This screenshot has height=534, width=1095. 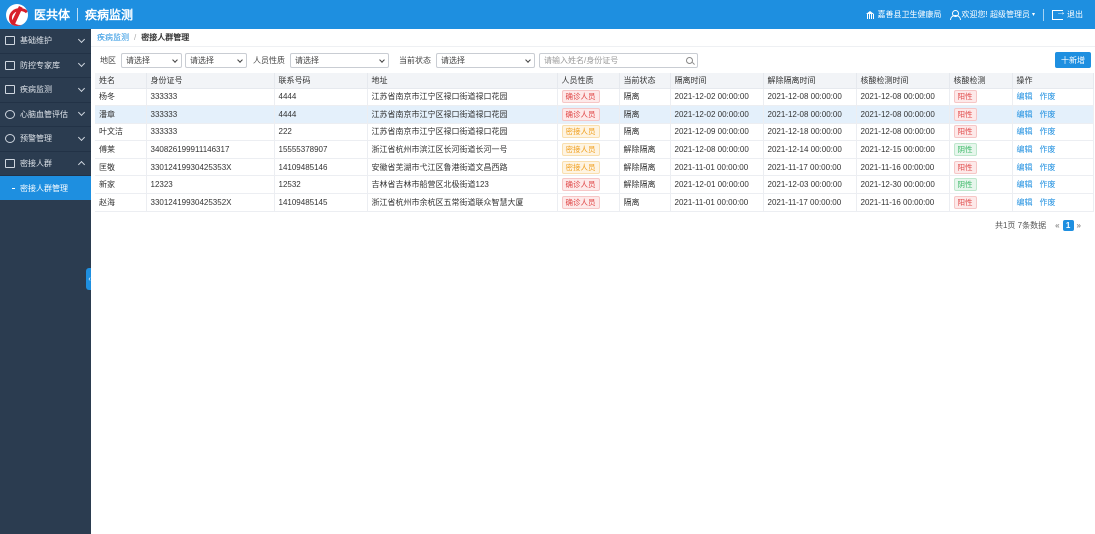 What do you see at coordinates (45, 41) in the screenshot?
I see `sidebar-item-basic-maintenance: 基础维护` at bounding box center [45, 41].